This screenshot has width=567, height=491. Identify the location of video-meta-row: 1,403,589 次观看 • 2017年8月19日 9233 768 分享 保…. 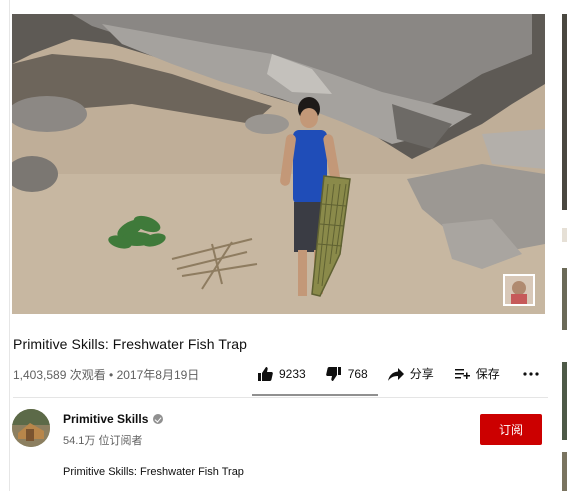
(280, 376).